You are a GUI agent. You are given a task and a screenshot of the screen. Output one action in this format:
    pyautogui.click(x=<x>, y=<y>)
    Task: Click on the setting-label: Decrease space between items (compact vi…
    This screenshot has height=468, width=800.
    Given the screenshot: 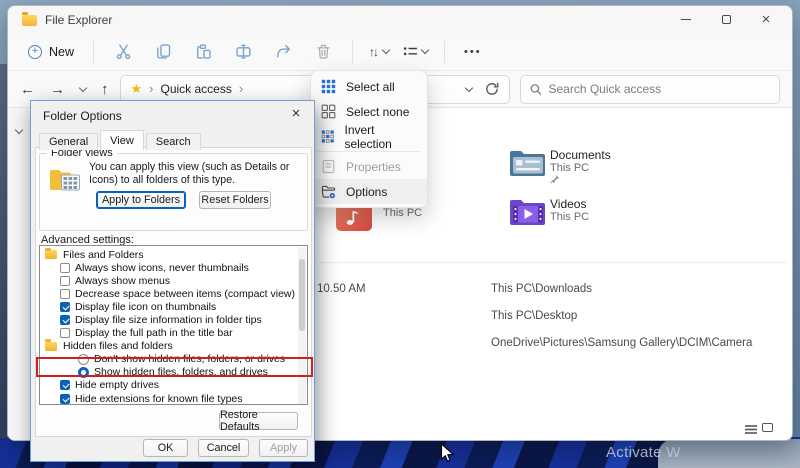 What is the action you would take?
    pyautogui.click(x=185, y=293)
    